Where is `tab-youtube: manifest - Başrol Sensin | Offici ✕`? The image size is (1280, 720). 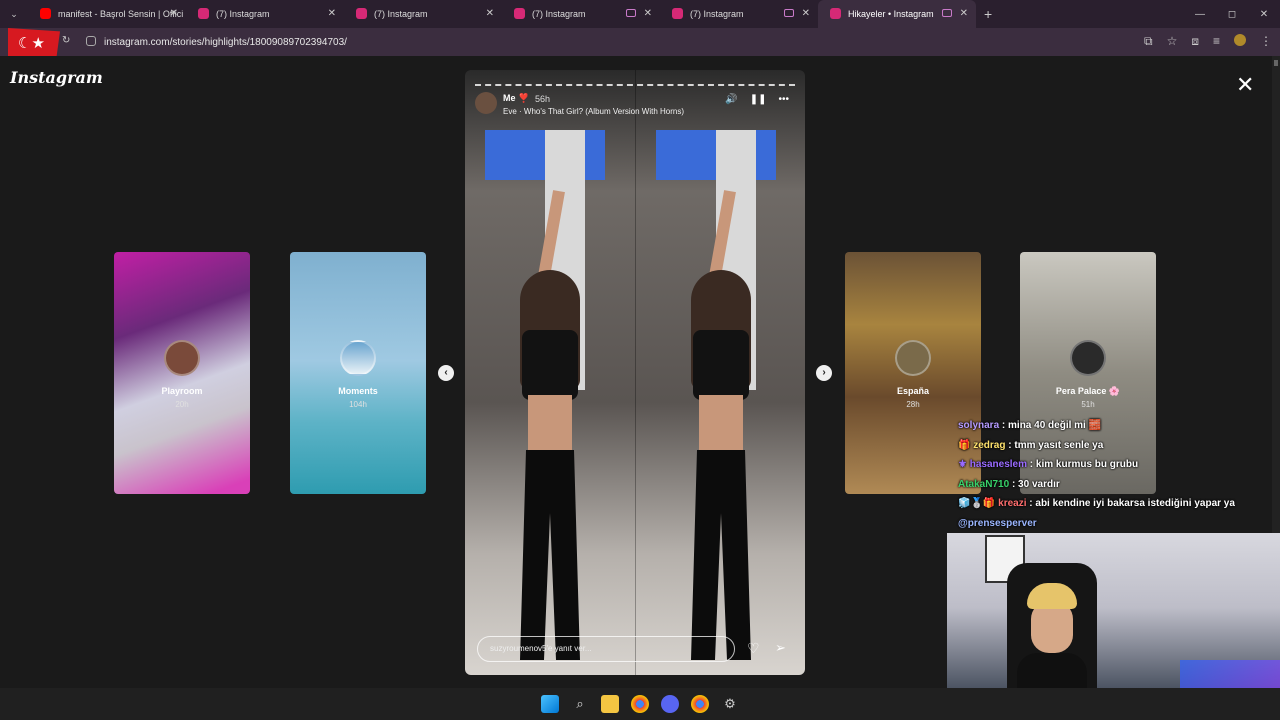
tab-youtube: manifest - Başrol Sensin | Offici ✕ is located at coordinates (107, 14).